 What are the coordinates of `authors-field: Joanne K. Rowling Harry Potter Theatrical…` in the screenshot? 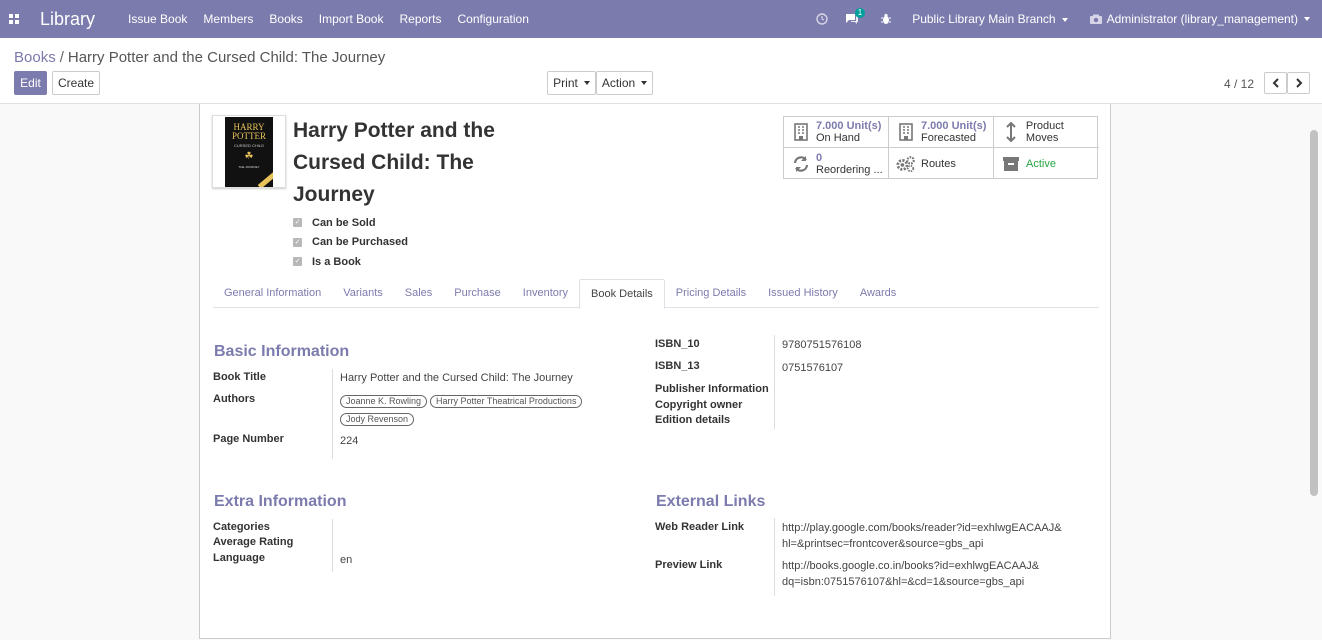 It's located at (480, 411).